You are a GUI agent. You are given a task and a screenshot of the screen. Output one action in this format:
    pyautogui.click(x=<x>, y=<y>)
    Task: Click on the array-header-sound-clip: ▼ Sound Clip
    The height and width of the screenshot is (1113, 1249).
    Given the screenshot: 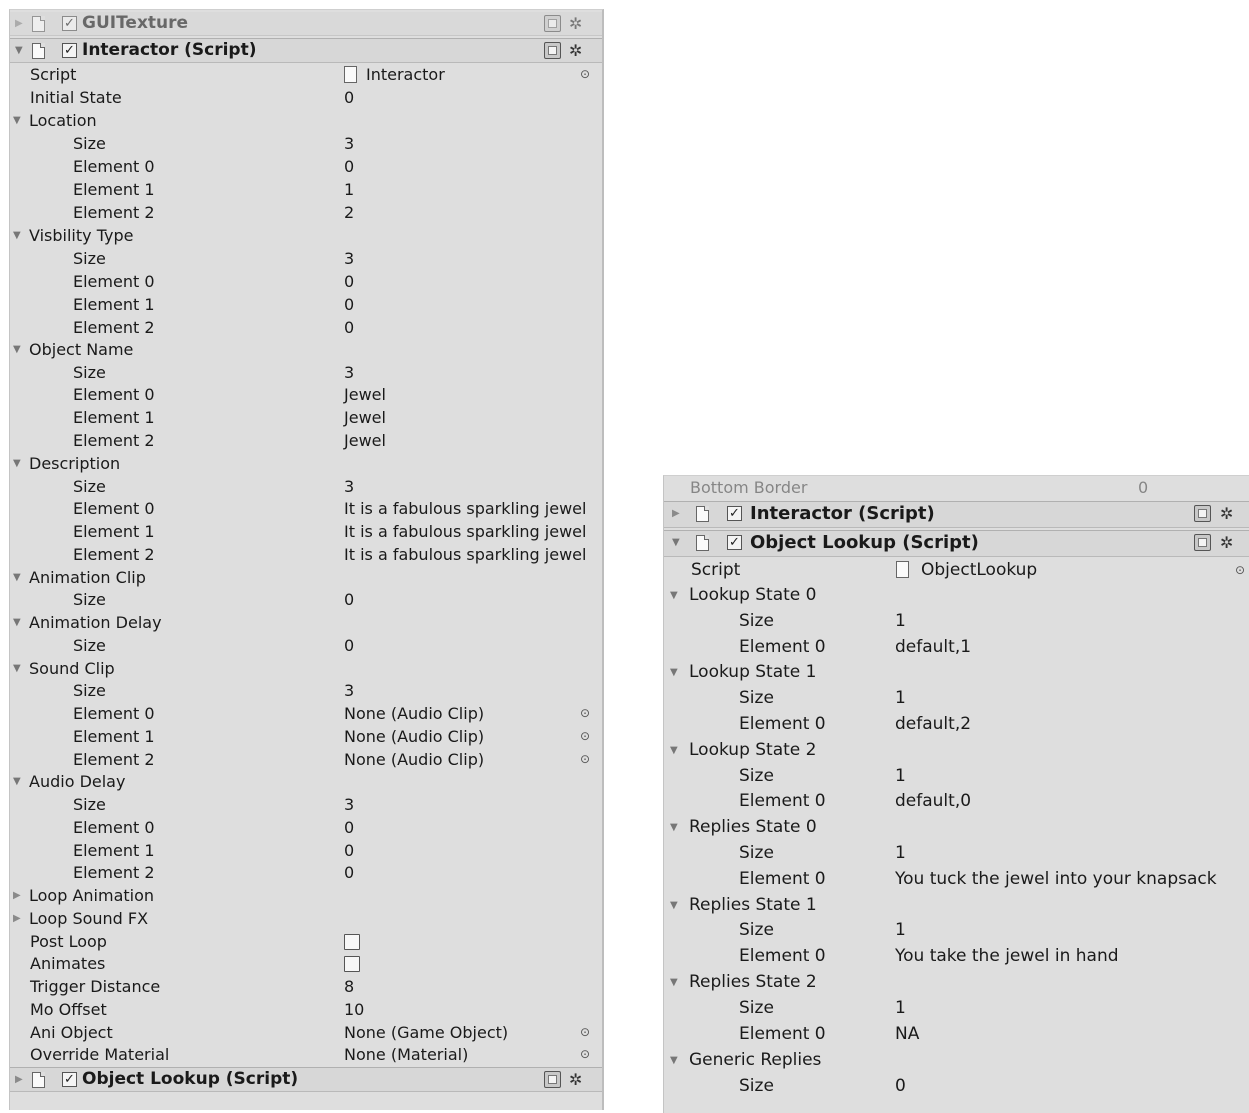 What is the action you would take?
    pyautogui.click(x=306, y=668)
    